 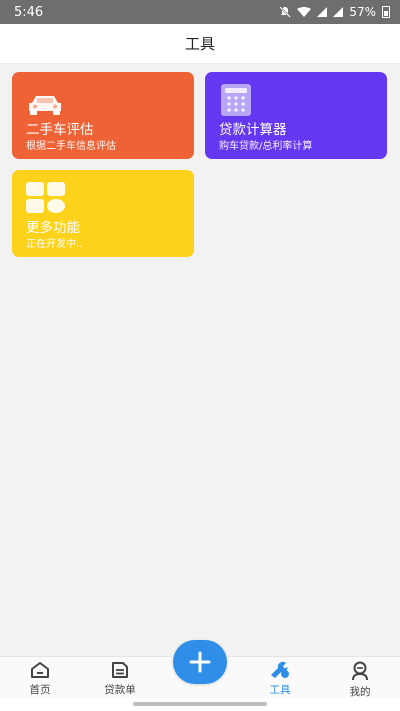 What do you see at coordinates (60, 130) in the screenshot?
I see `tool-title: 二手车评估` at bounding box center [60, 130].